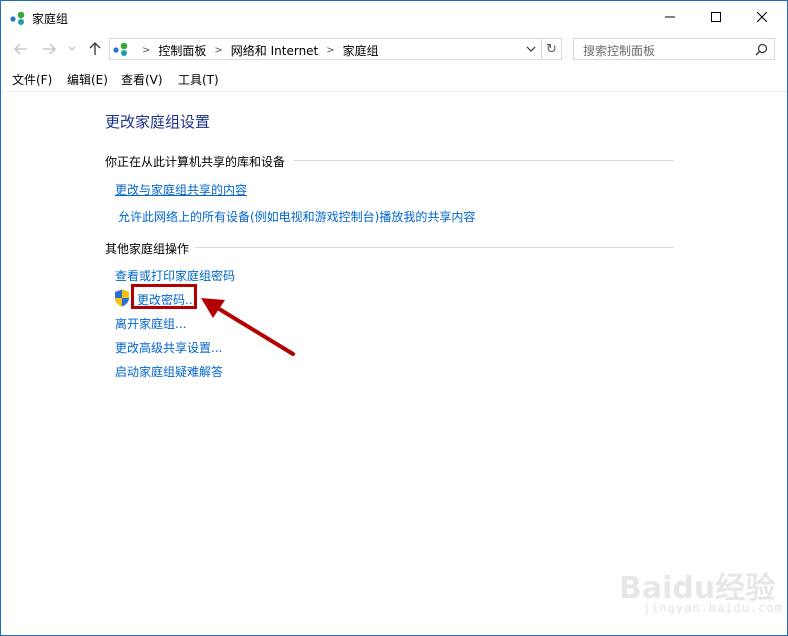  Describe the element at coordinates (87, 79) in the screenshot. I see `menu-edit: 编辑(E)` at that location.